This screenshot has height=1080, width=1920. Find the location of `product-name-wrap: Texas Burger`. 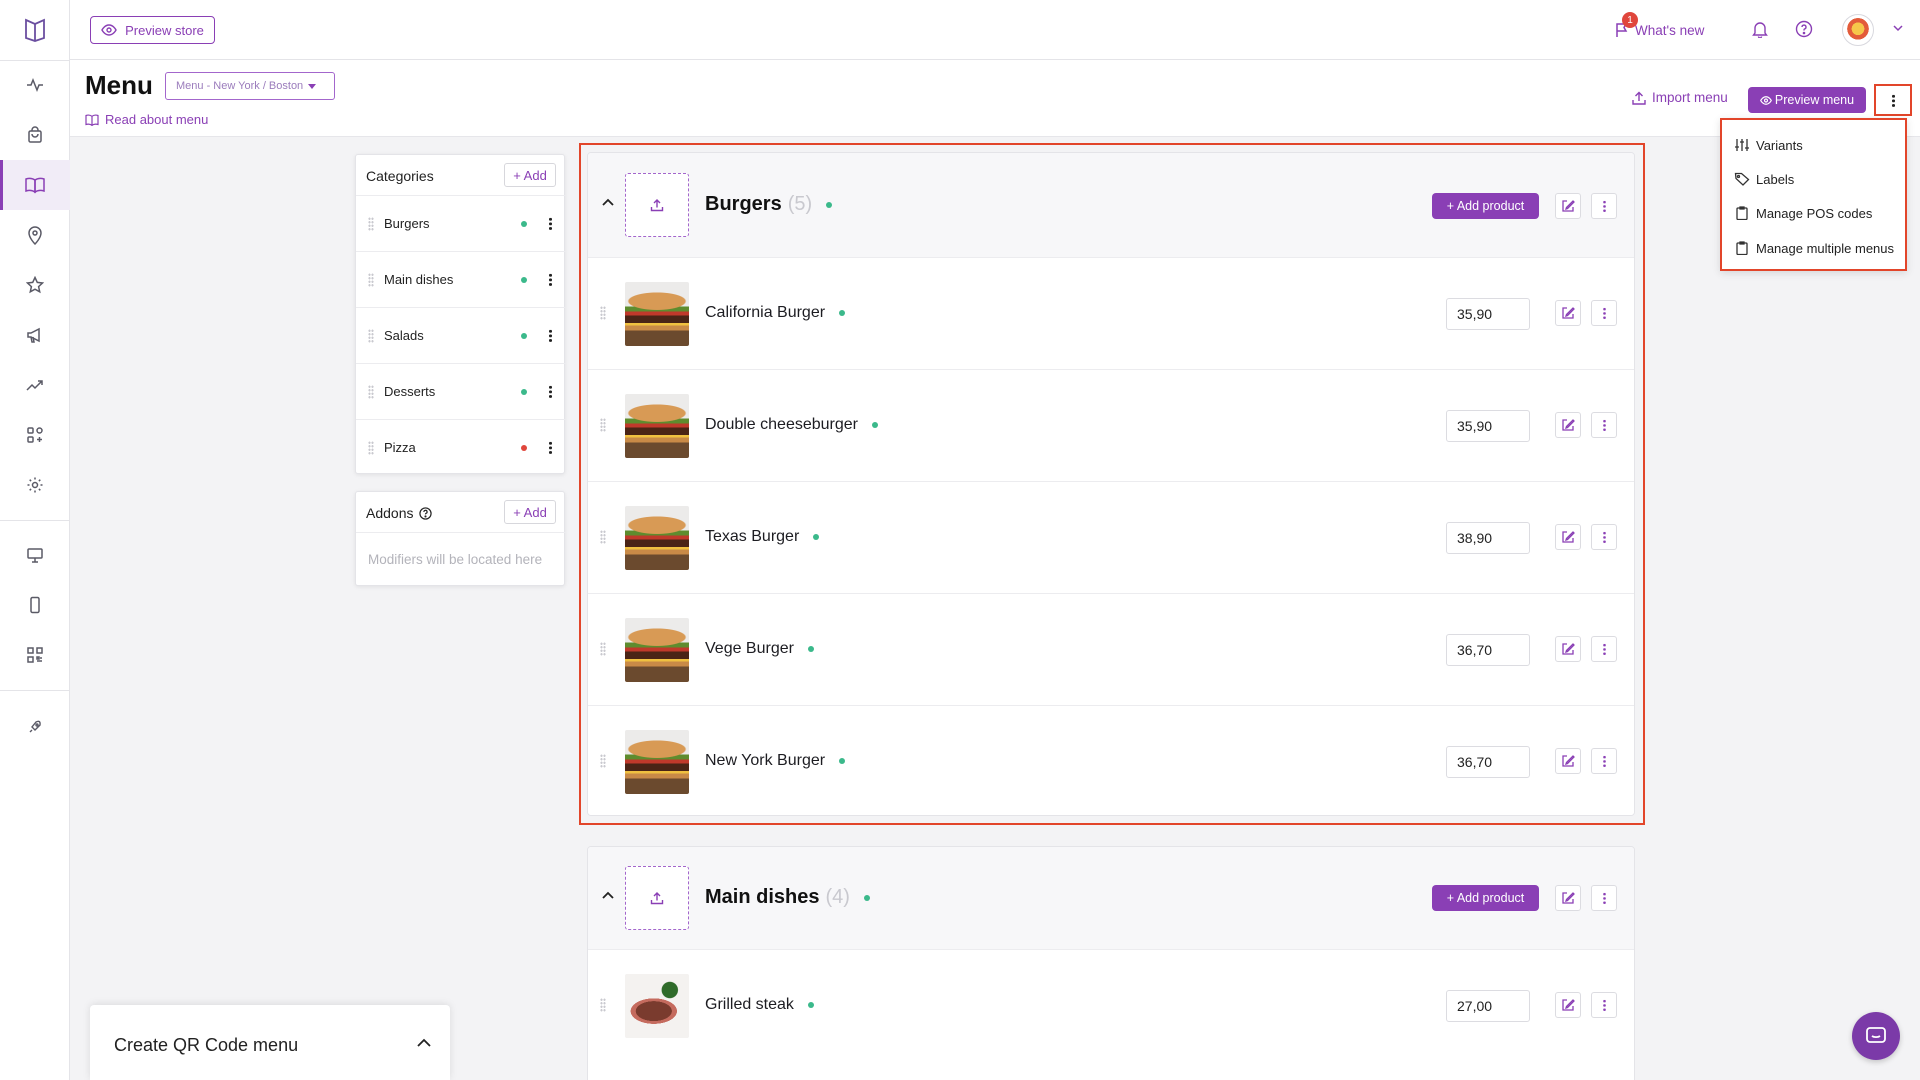

product-name-wrap: Texas Burger is located at coordinates (762, 537).